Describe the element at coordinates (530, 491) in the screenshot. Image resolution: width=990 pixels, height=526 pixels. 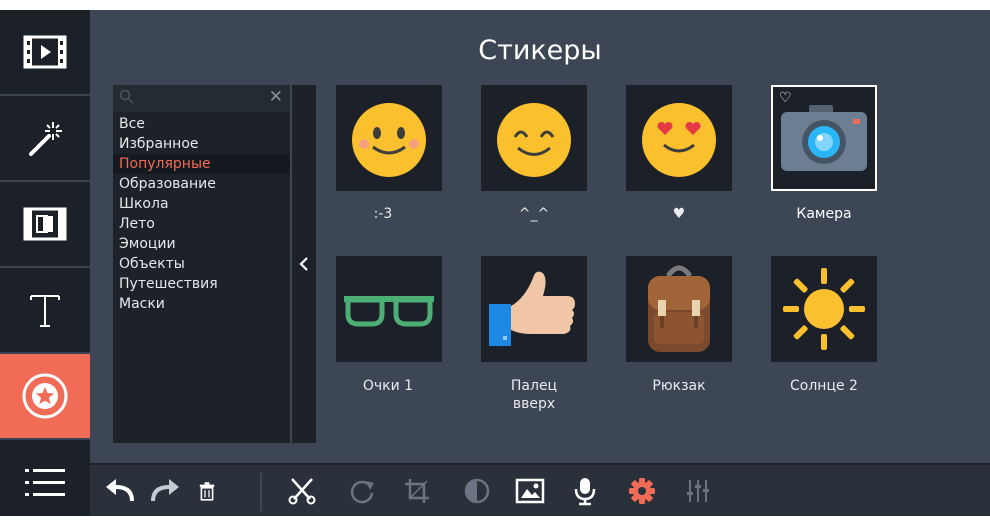
I see `image-icon` at that location.